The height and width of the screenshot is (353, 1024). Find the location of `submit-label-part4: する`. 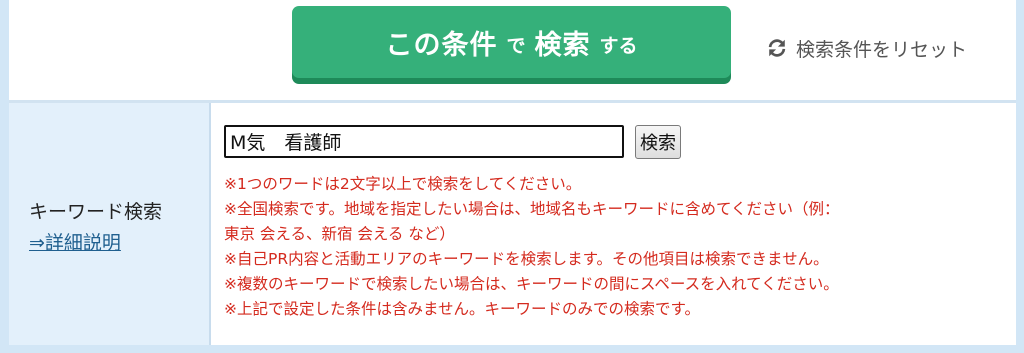

submit-label-part4: する is located at coordinates (618, 45).